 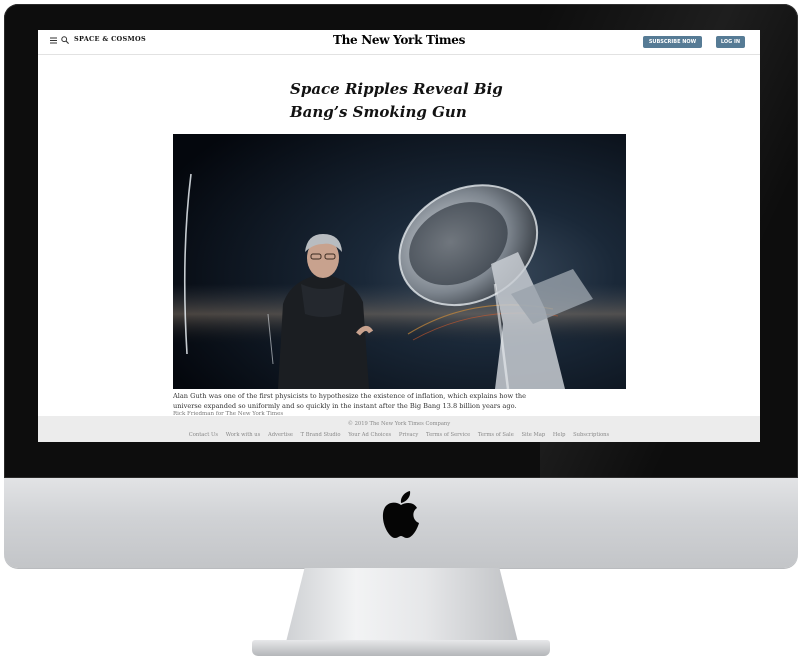 What do you see at coordinates (409, 435) in the screenshot?
I see `footer-link-privacy: Privacy` at bounding box center [409, 435].